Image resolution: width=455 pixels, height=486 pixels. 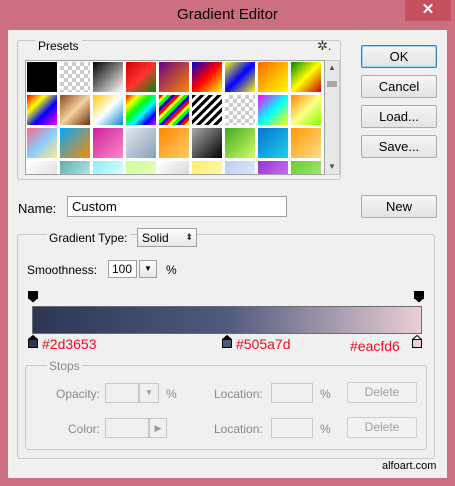 What do you see at coordinates (382, 392) in the screenshot?
I see `delete-opacity-stop-button: Delete` at bounding box center [382, 392].